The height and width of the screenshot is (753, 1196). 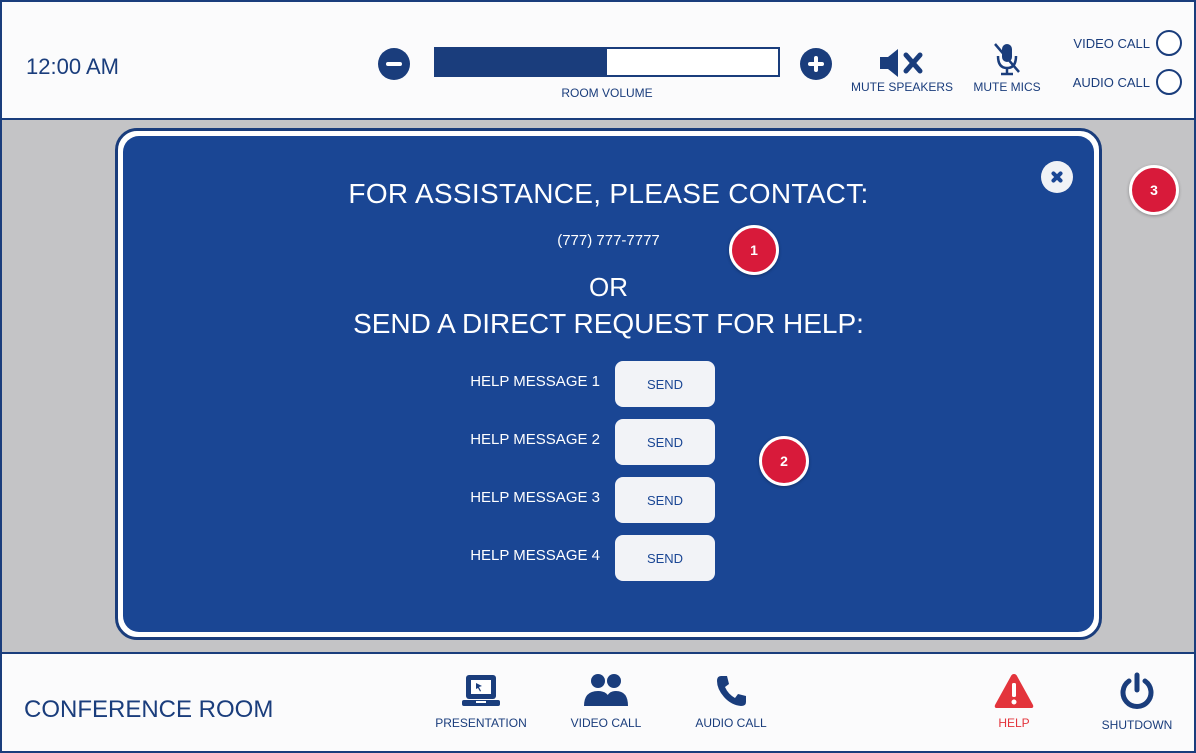 What do you see at coordinates (1169, 82) in the screenshot?
I see `audio-call-status-circle` at bounding box center [1169, 82].